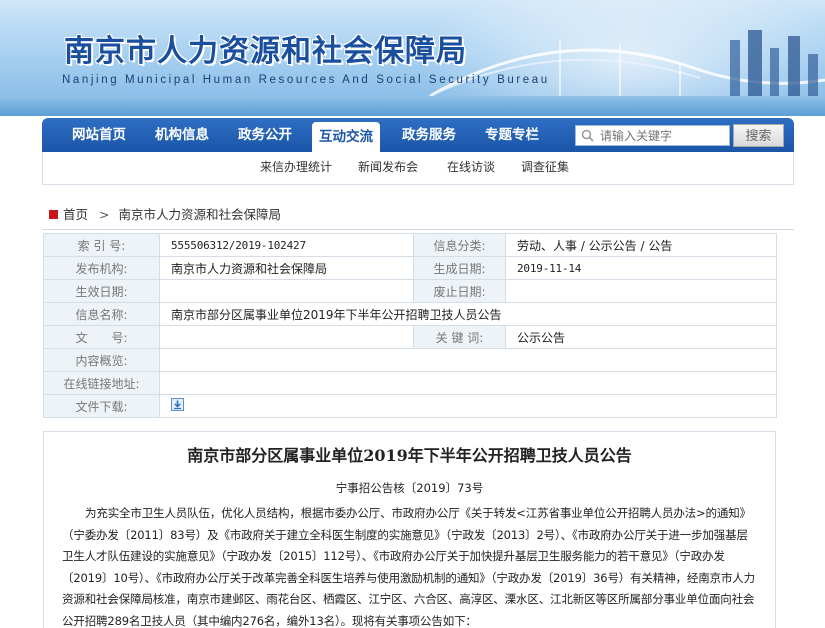 The height and width of the screenshot is (628, 825). Describe the element at coordinates (468, 383) in the screenshot. I see `online-link-value` at that location.